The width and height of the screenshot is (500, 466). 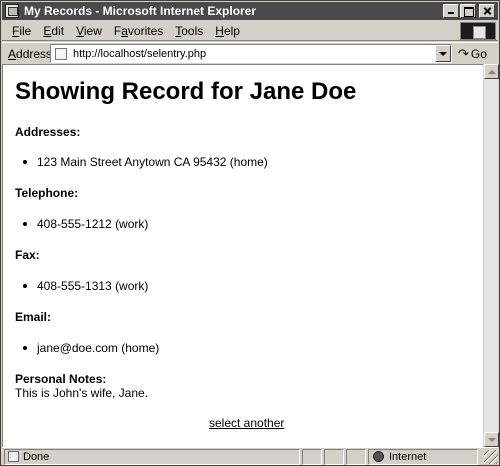 I want to click on personal-notes-label: Personal Notes:, so click(x=61, y=379).